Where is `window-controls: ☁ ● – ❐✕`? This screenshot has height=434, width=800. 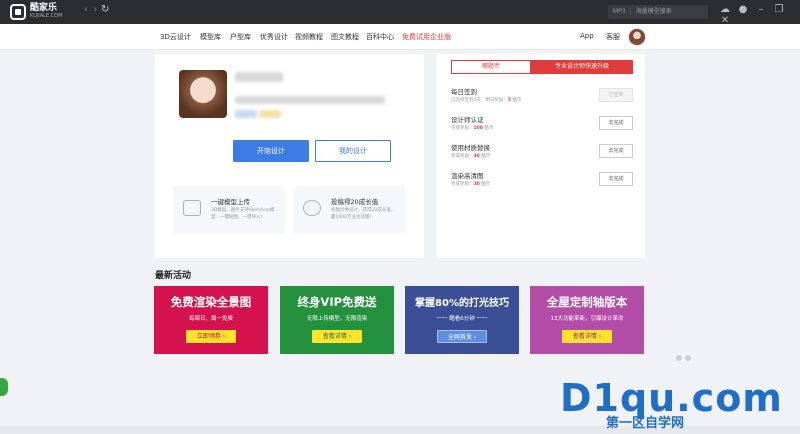
window-controls: ☁ ● – ❐✕ is located at coordinates (758, 15).